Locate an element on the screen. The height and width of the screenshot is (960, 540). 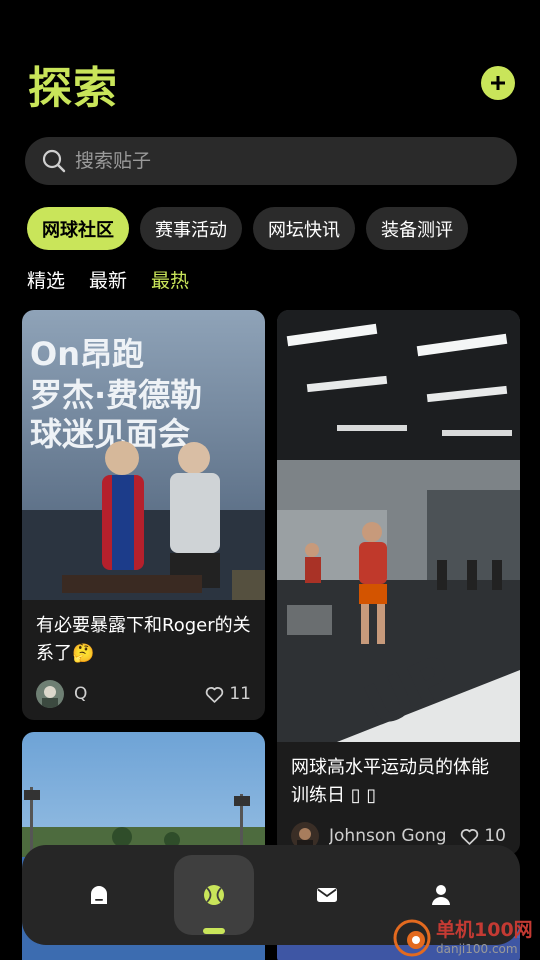
watermark-logo-icon is located at coordinates (412, 937).